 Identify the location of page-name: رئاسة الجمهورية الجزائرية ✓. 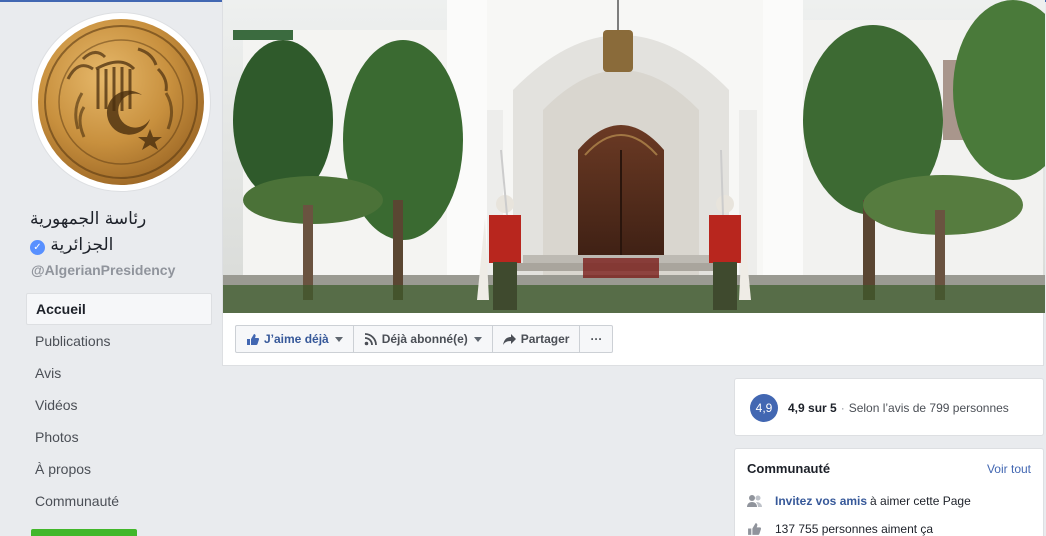
(120, 232).